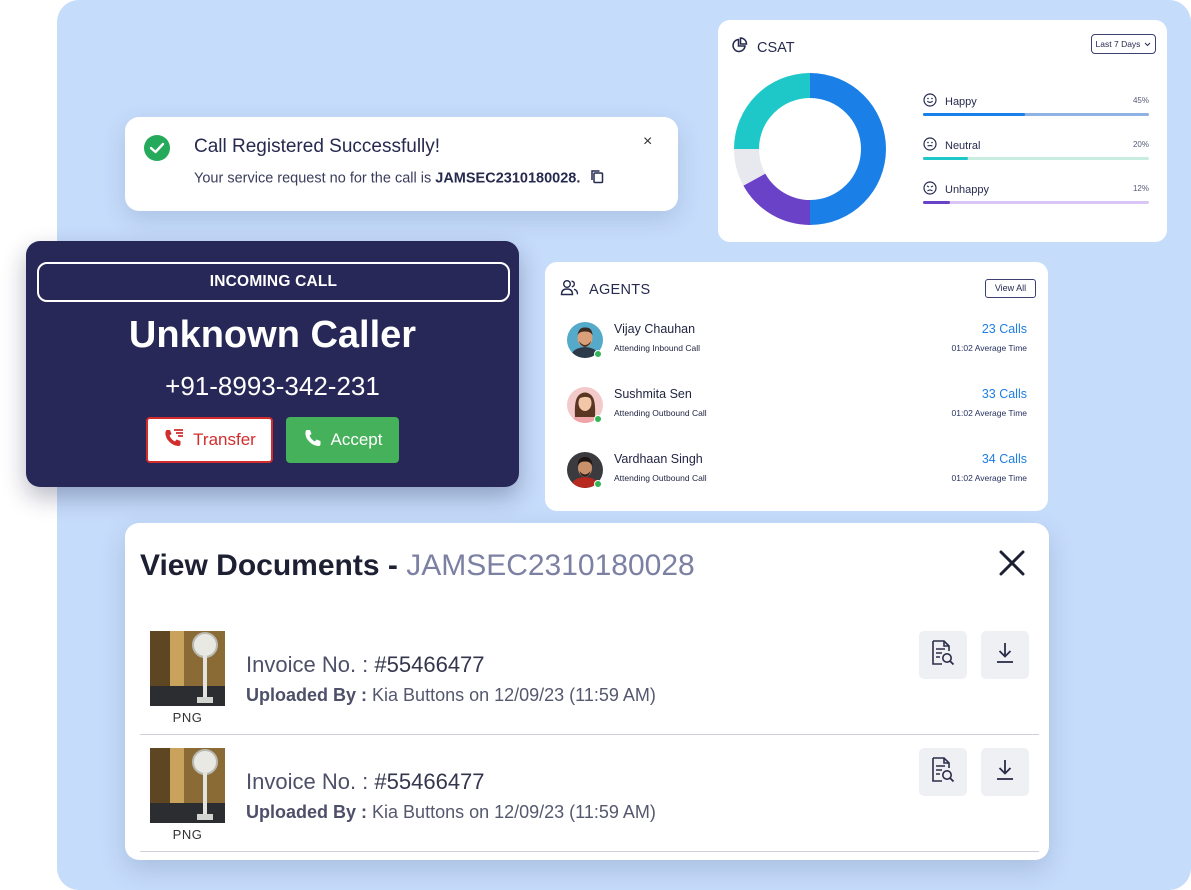 The image size is (1191, 890). Describe the element at coordinates (1036, 192) in the screenshot. I see `csat-row-unhappy: Unhappy 12%` at that location.